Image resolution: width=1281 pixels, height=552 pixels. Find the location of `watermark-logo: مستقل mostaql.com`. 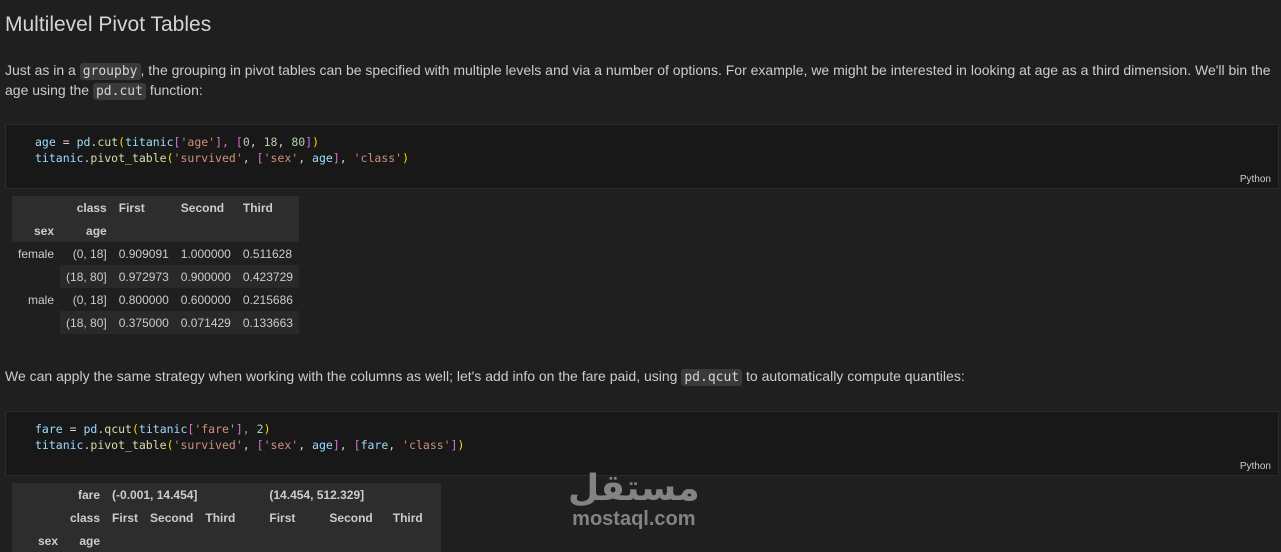

watermark-logo: مستقل mostaql.com is located at coordinates (634, 499).